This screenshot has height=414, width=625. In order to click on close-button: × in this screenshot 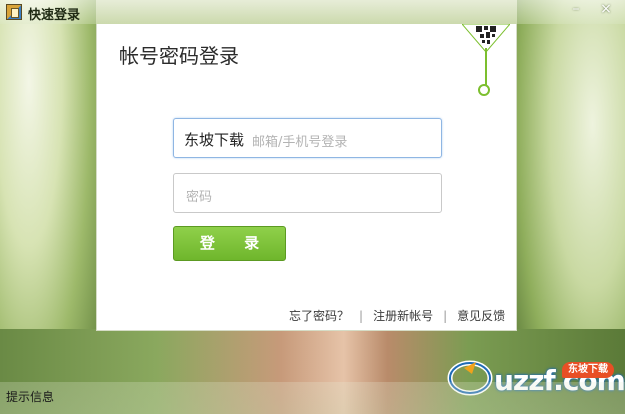, I will do `click(606, 10)`.